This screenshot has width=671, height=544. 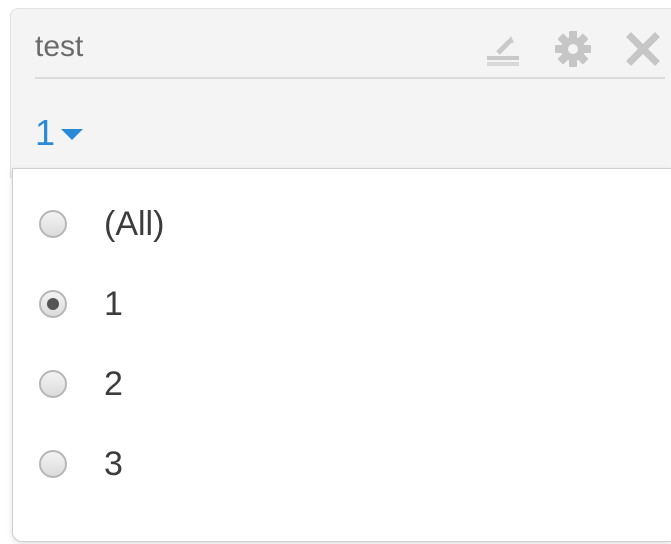 What do you see at coordinates (503, 49) in the screenshot?
I see `export-icon` at bounding box center [503, 49].